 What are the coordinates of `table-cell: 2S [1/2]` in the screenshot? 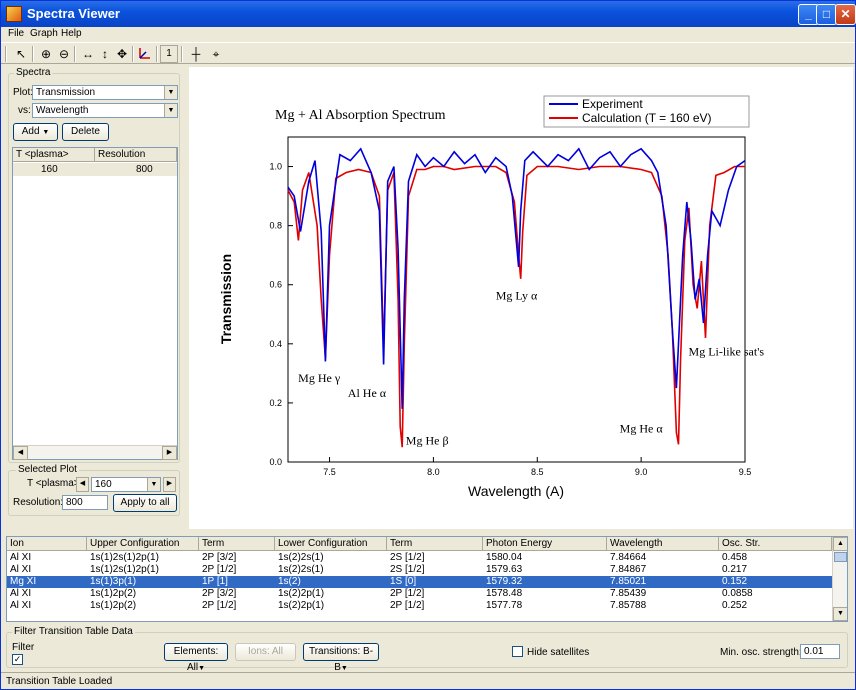 It's located at (407, 557).